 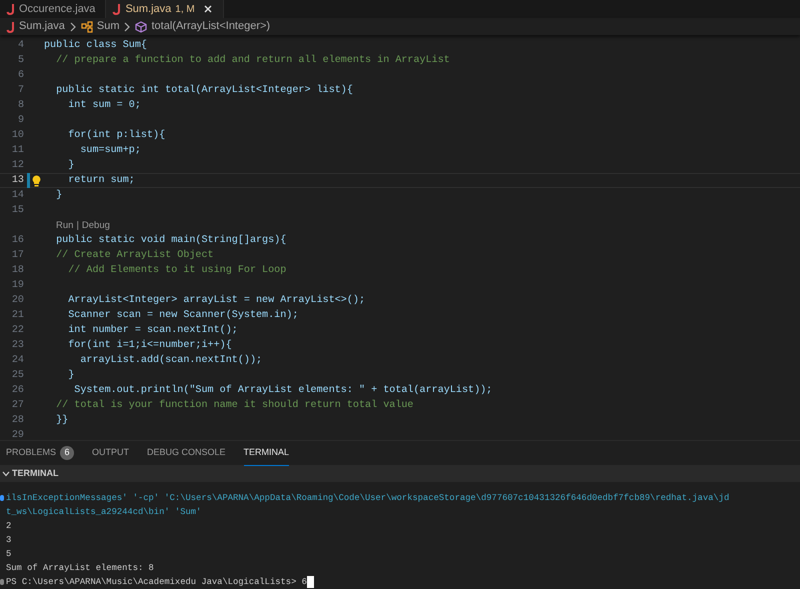 I want to click on terminal-output: Sum of ArrayList elements: 8, so click(x=80, y=568).